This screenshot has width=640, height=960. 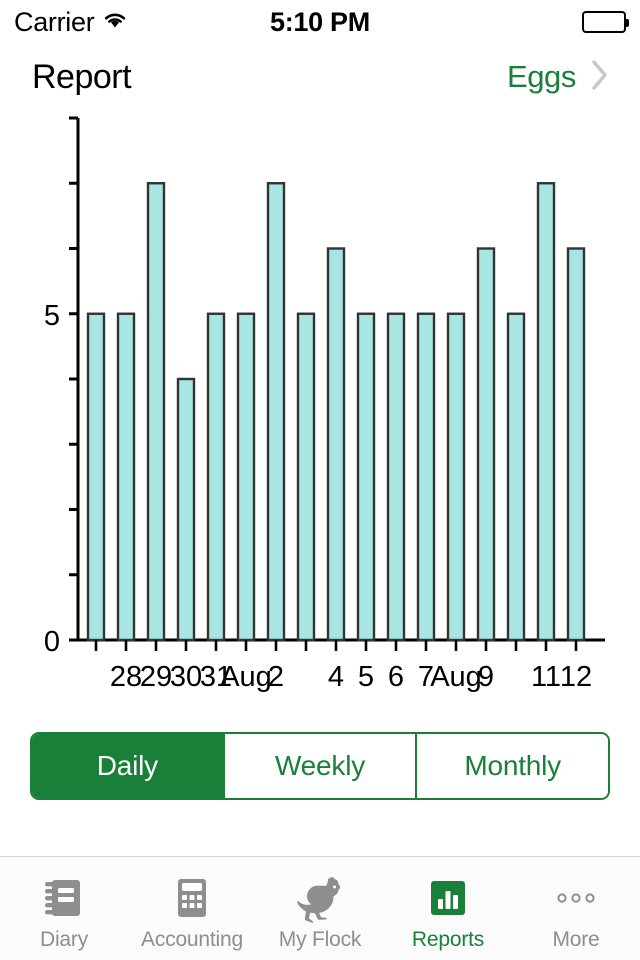 I want to click on x-axis-tick-label: 4, so click(x=336, y=677).